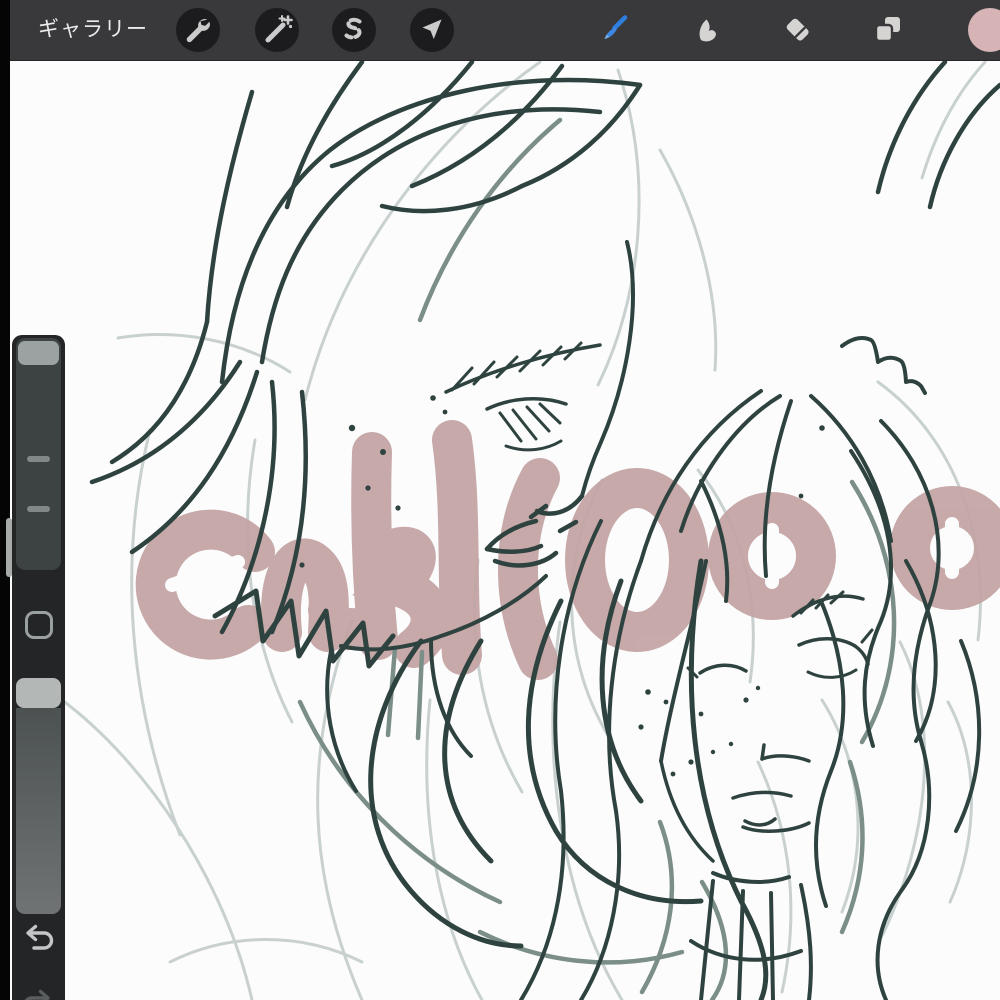 This screenshot has height=1000, width=1000. I want to click on undo-button, so click(38, 940).